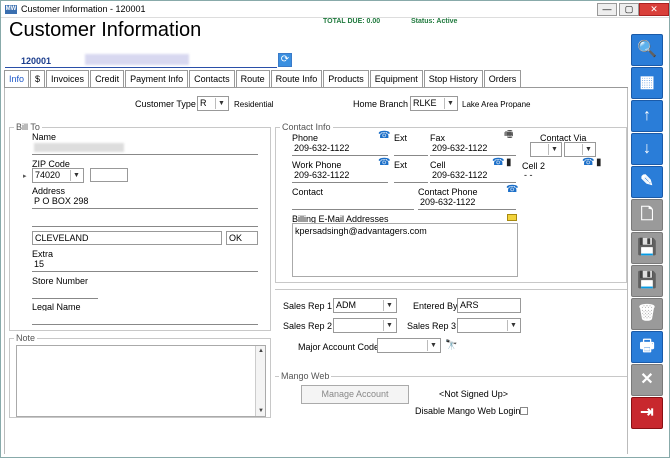  What do you see at coordinates (107, 79) in the screenshot?
I see `tab-credit: Credit` at bounding box center [107, 79].